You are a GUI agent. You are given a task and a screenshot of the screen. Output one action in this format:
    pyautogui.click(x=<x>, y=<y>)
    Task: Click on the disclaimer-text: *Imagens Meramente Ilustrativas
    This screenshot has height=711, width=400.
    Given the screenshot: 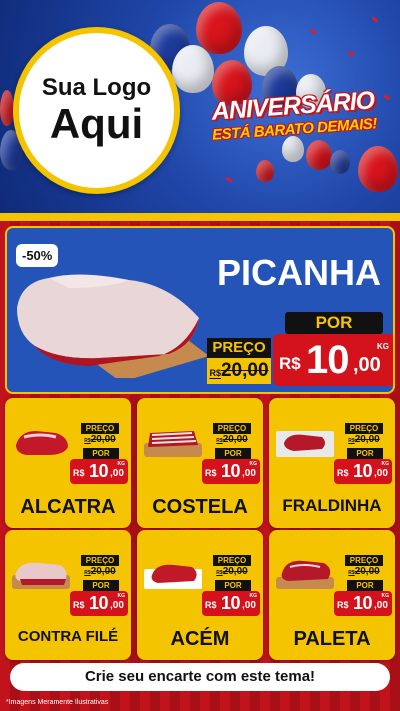 What is the action you would take?
    pyautogui.click(x=57, y=702)
    